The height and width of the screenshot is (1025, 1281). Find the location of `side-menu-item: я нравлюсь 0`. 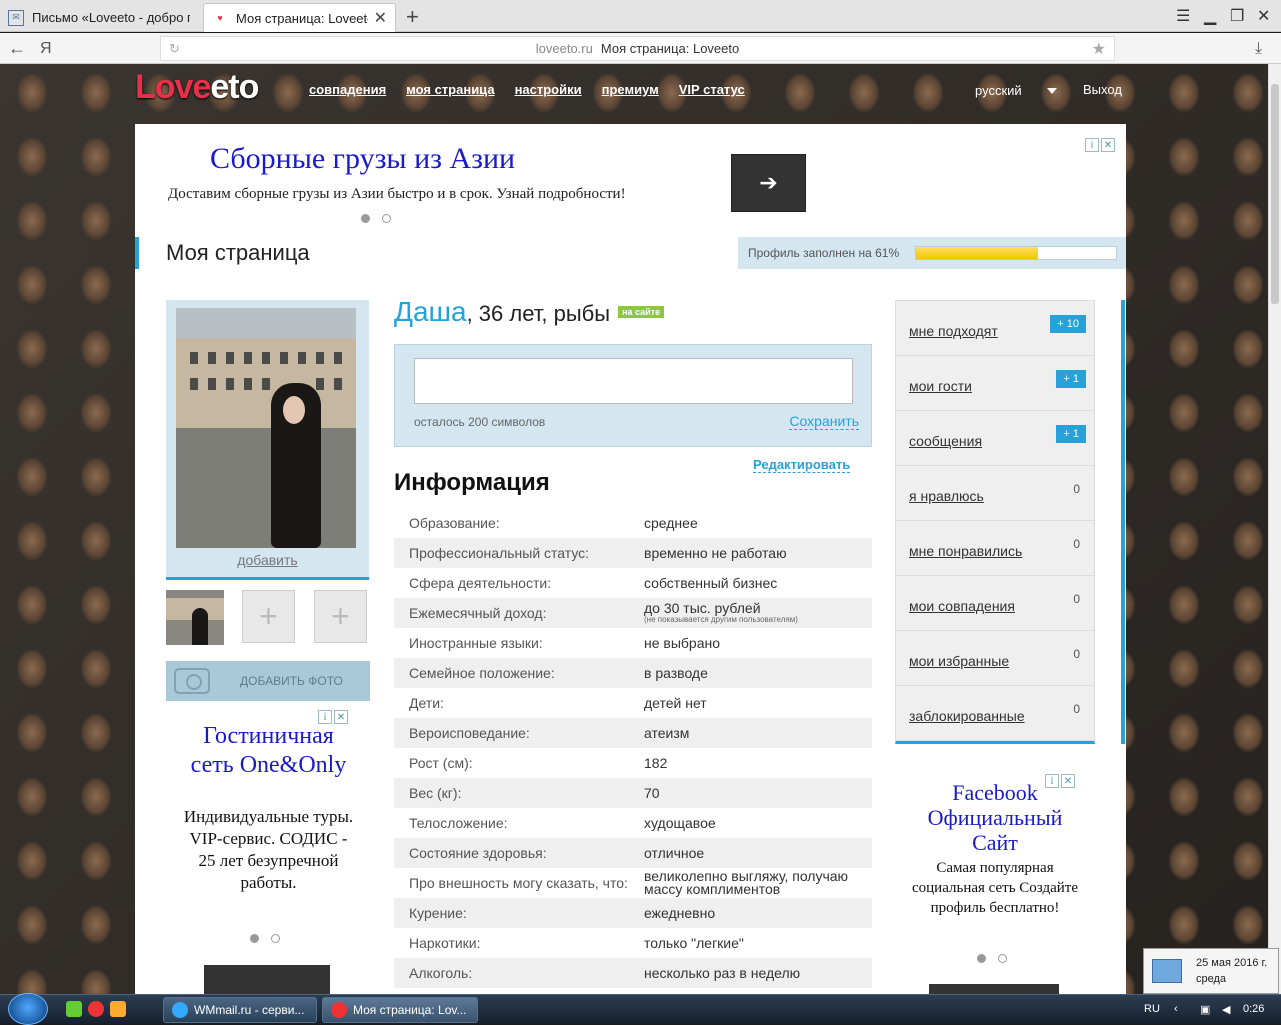

side-menu-item: я нравлюсь 0 is located at coordinates (995, 493).